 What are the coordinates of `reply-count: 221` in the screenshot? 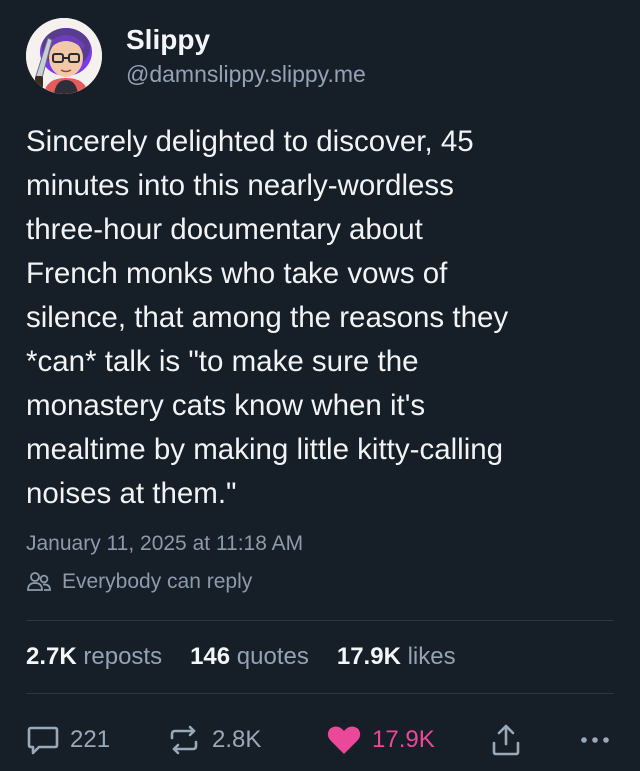 It's located at (90, 739).